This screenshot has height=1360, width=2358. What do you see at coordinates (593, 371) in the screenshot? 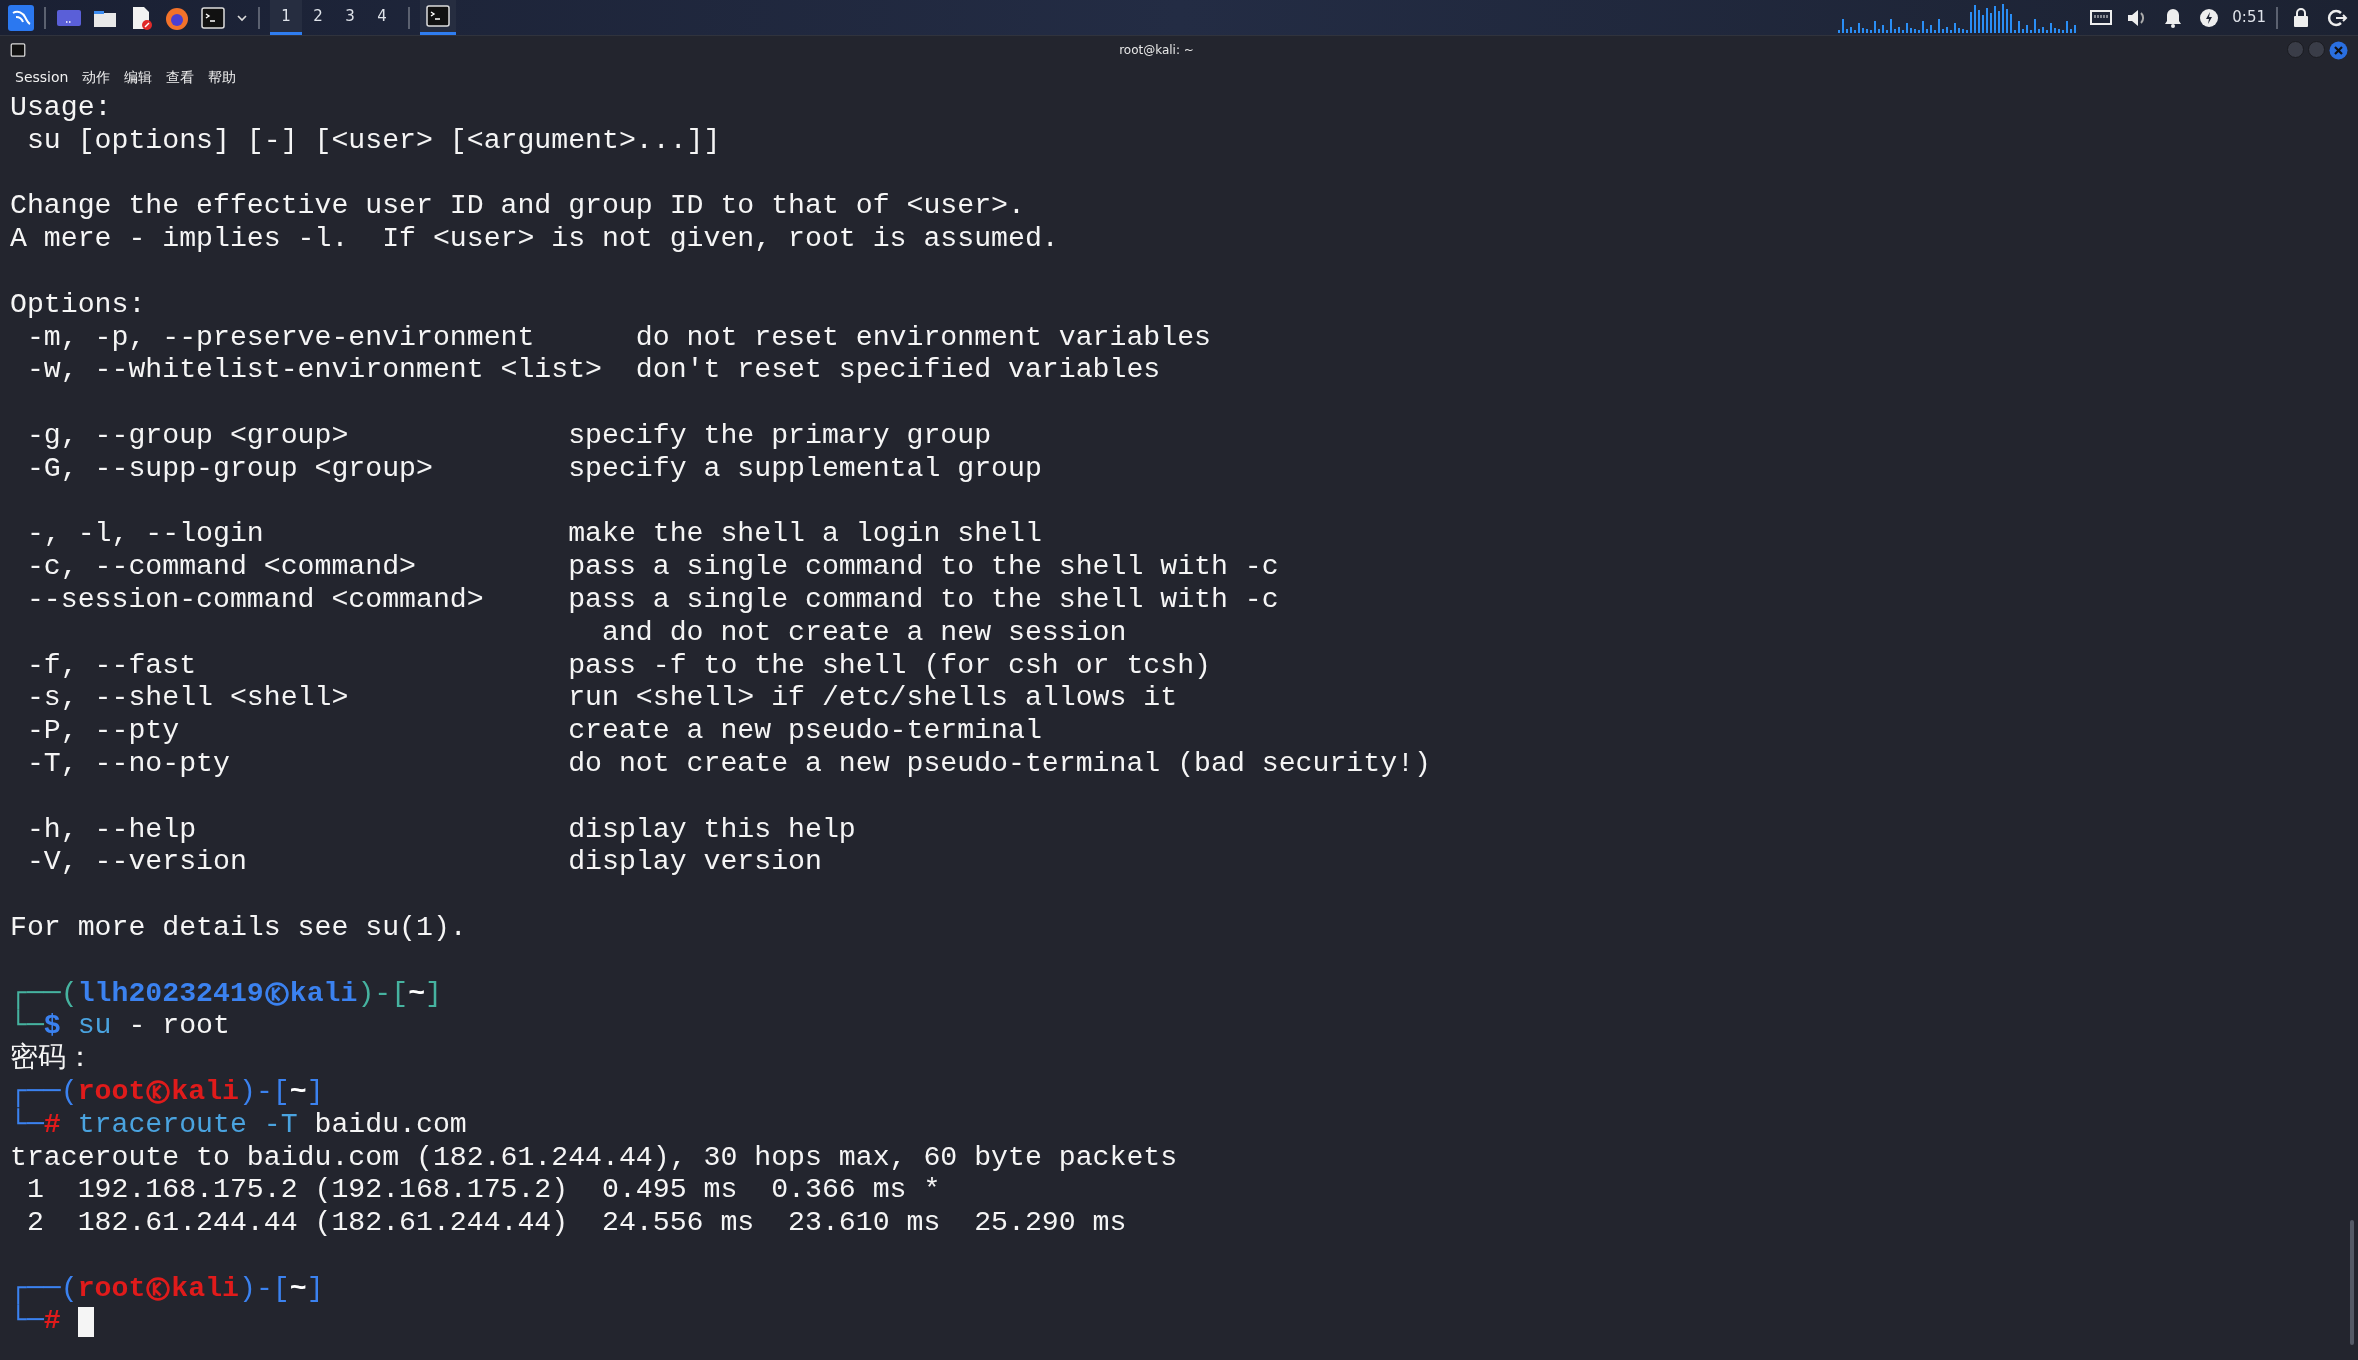
I see `output-line: -w, --whitelist-environment <list> don't reset specified variables` at bounding box center [593, 371].